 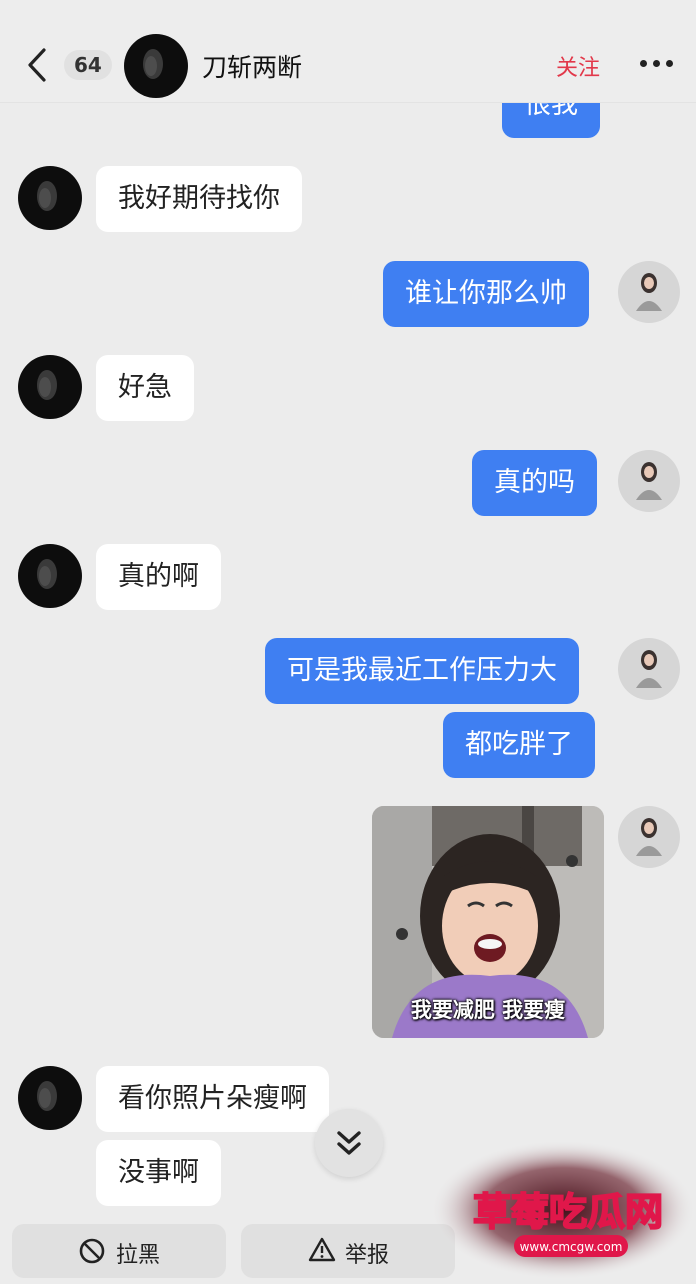 What do you see at coordinates (367, 1255) in the screenshot?
I see `report-label: 举报` at bounding box center [367, 1255].